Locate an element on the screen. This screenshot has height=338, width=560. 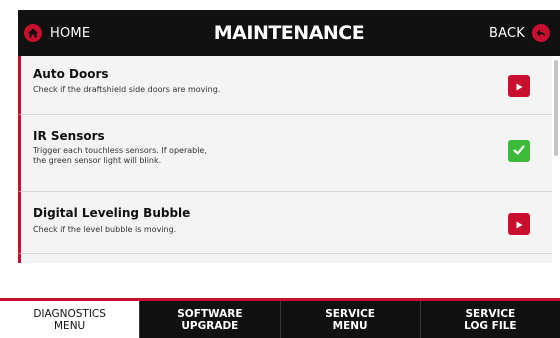
tab-service-menu: SERVICE MENU is located at coordinates (349, 319).